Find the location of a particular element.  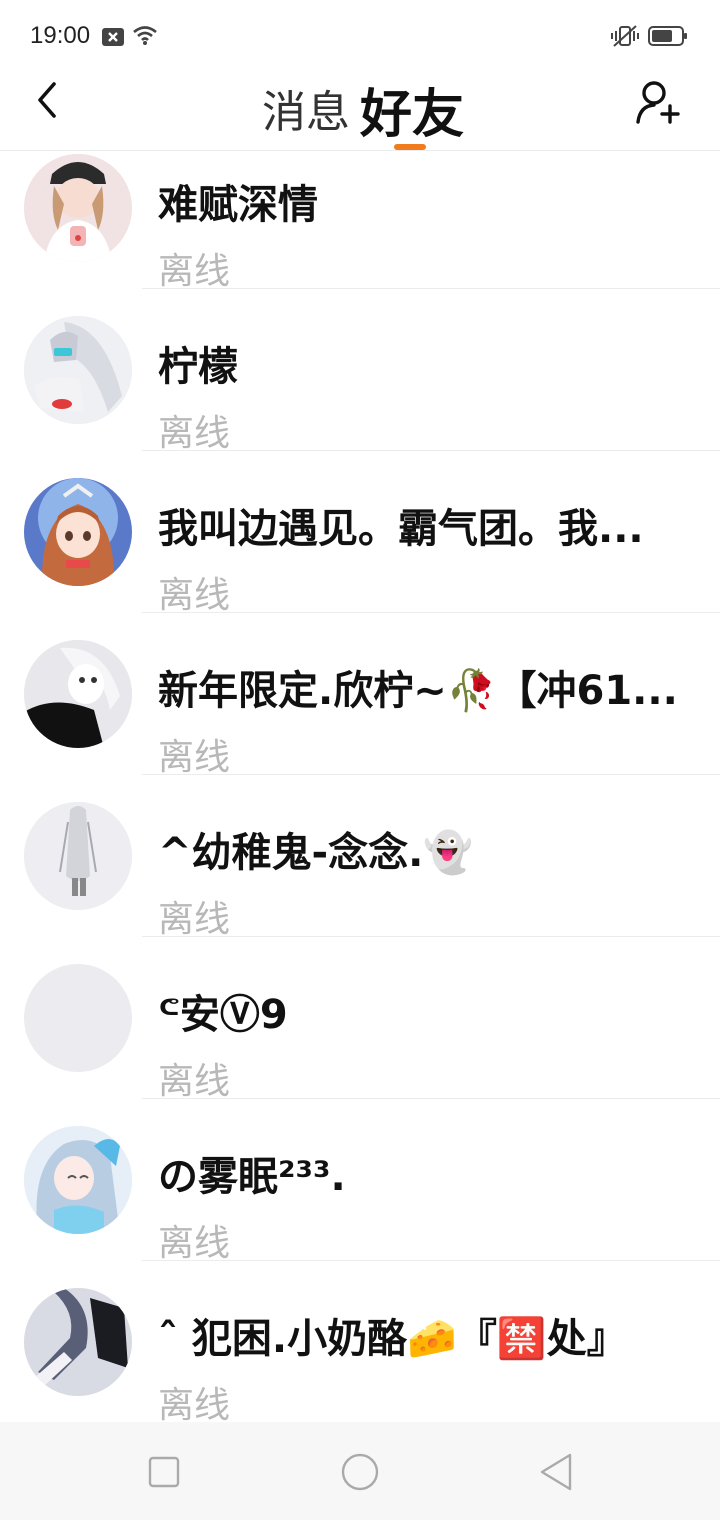

add-friend-button is located at coordinates (658, 102).